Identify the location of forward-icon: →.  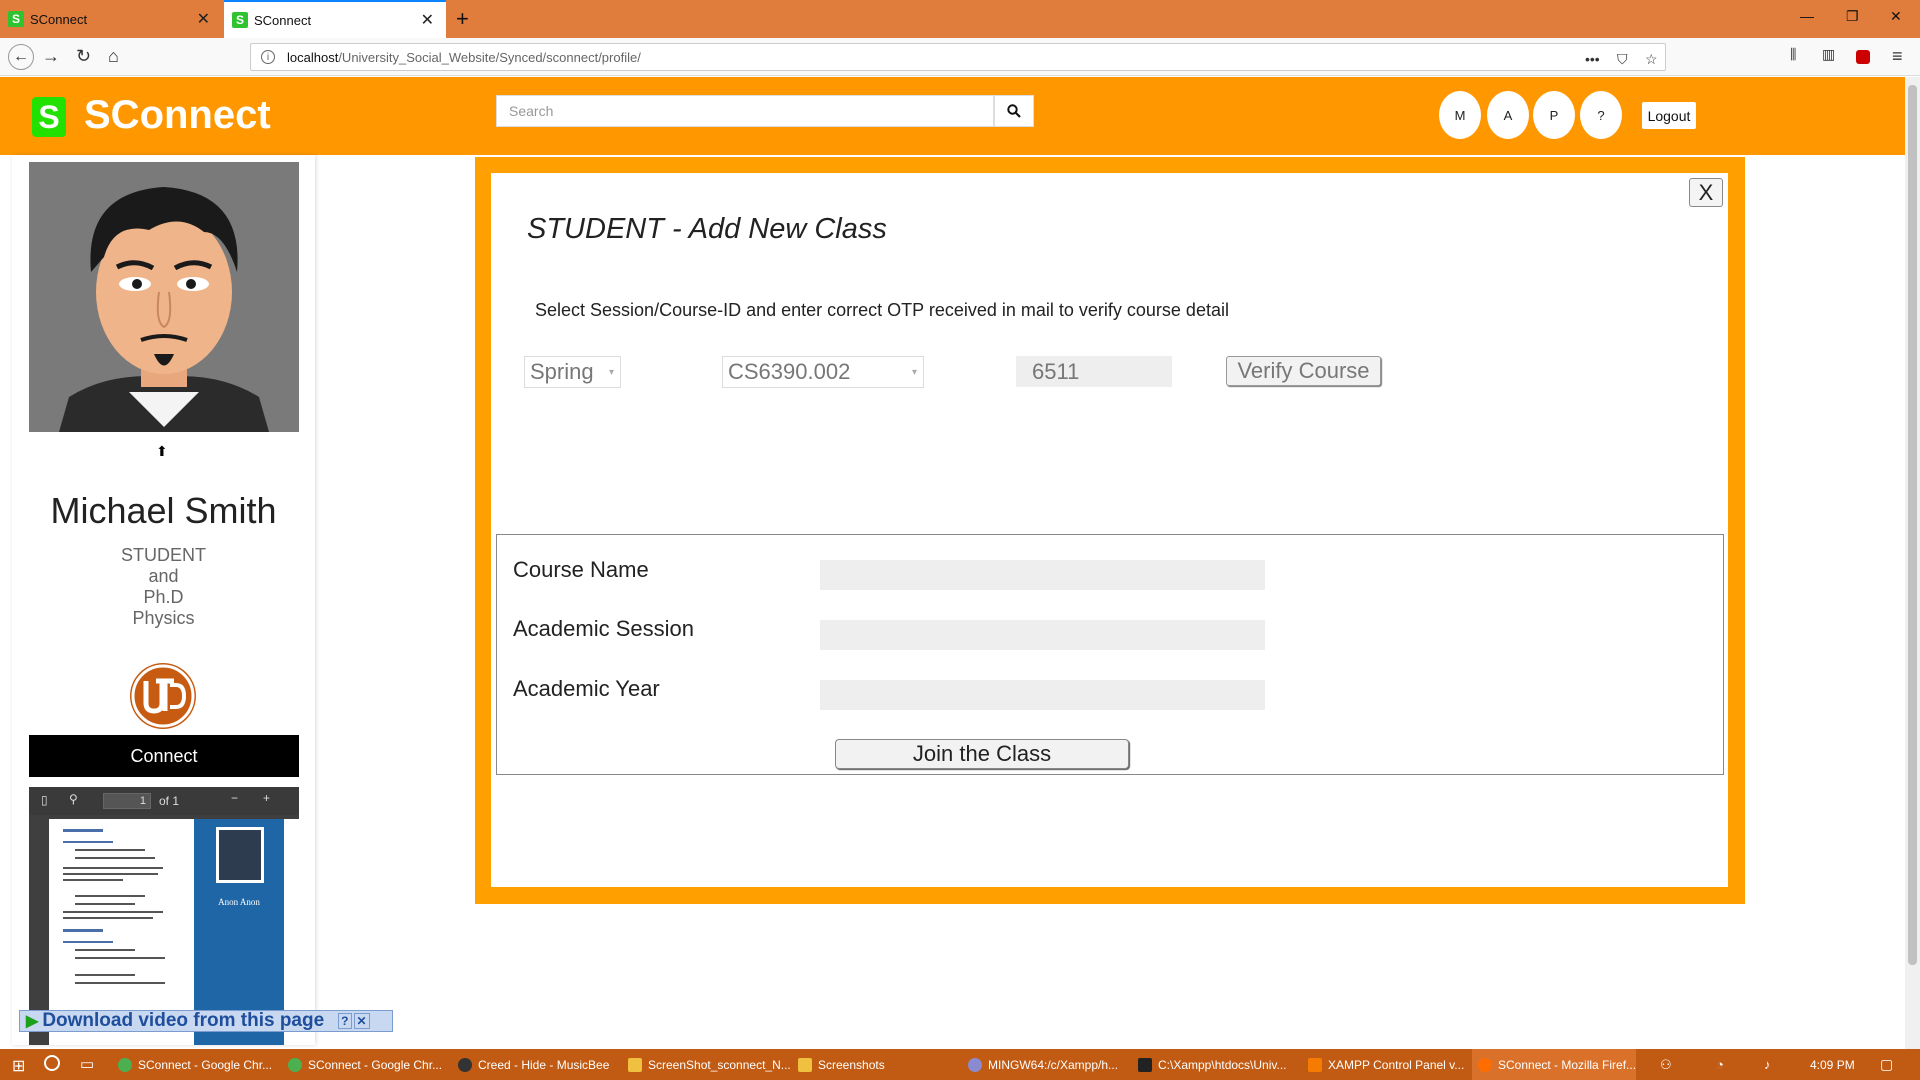
(51, 56).